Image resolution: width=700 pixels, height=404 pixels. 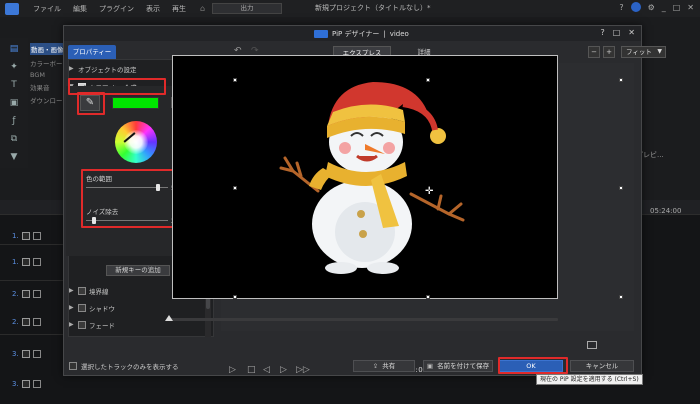 I want to click on room-toolbar: ▤ ✦ T ▣ ƒ ⧉ ▼, so click(x=14, y=103).